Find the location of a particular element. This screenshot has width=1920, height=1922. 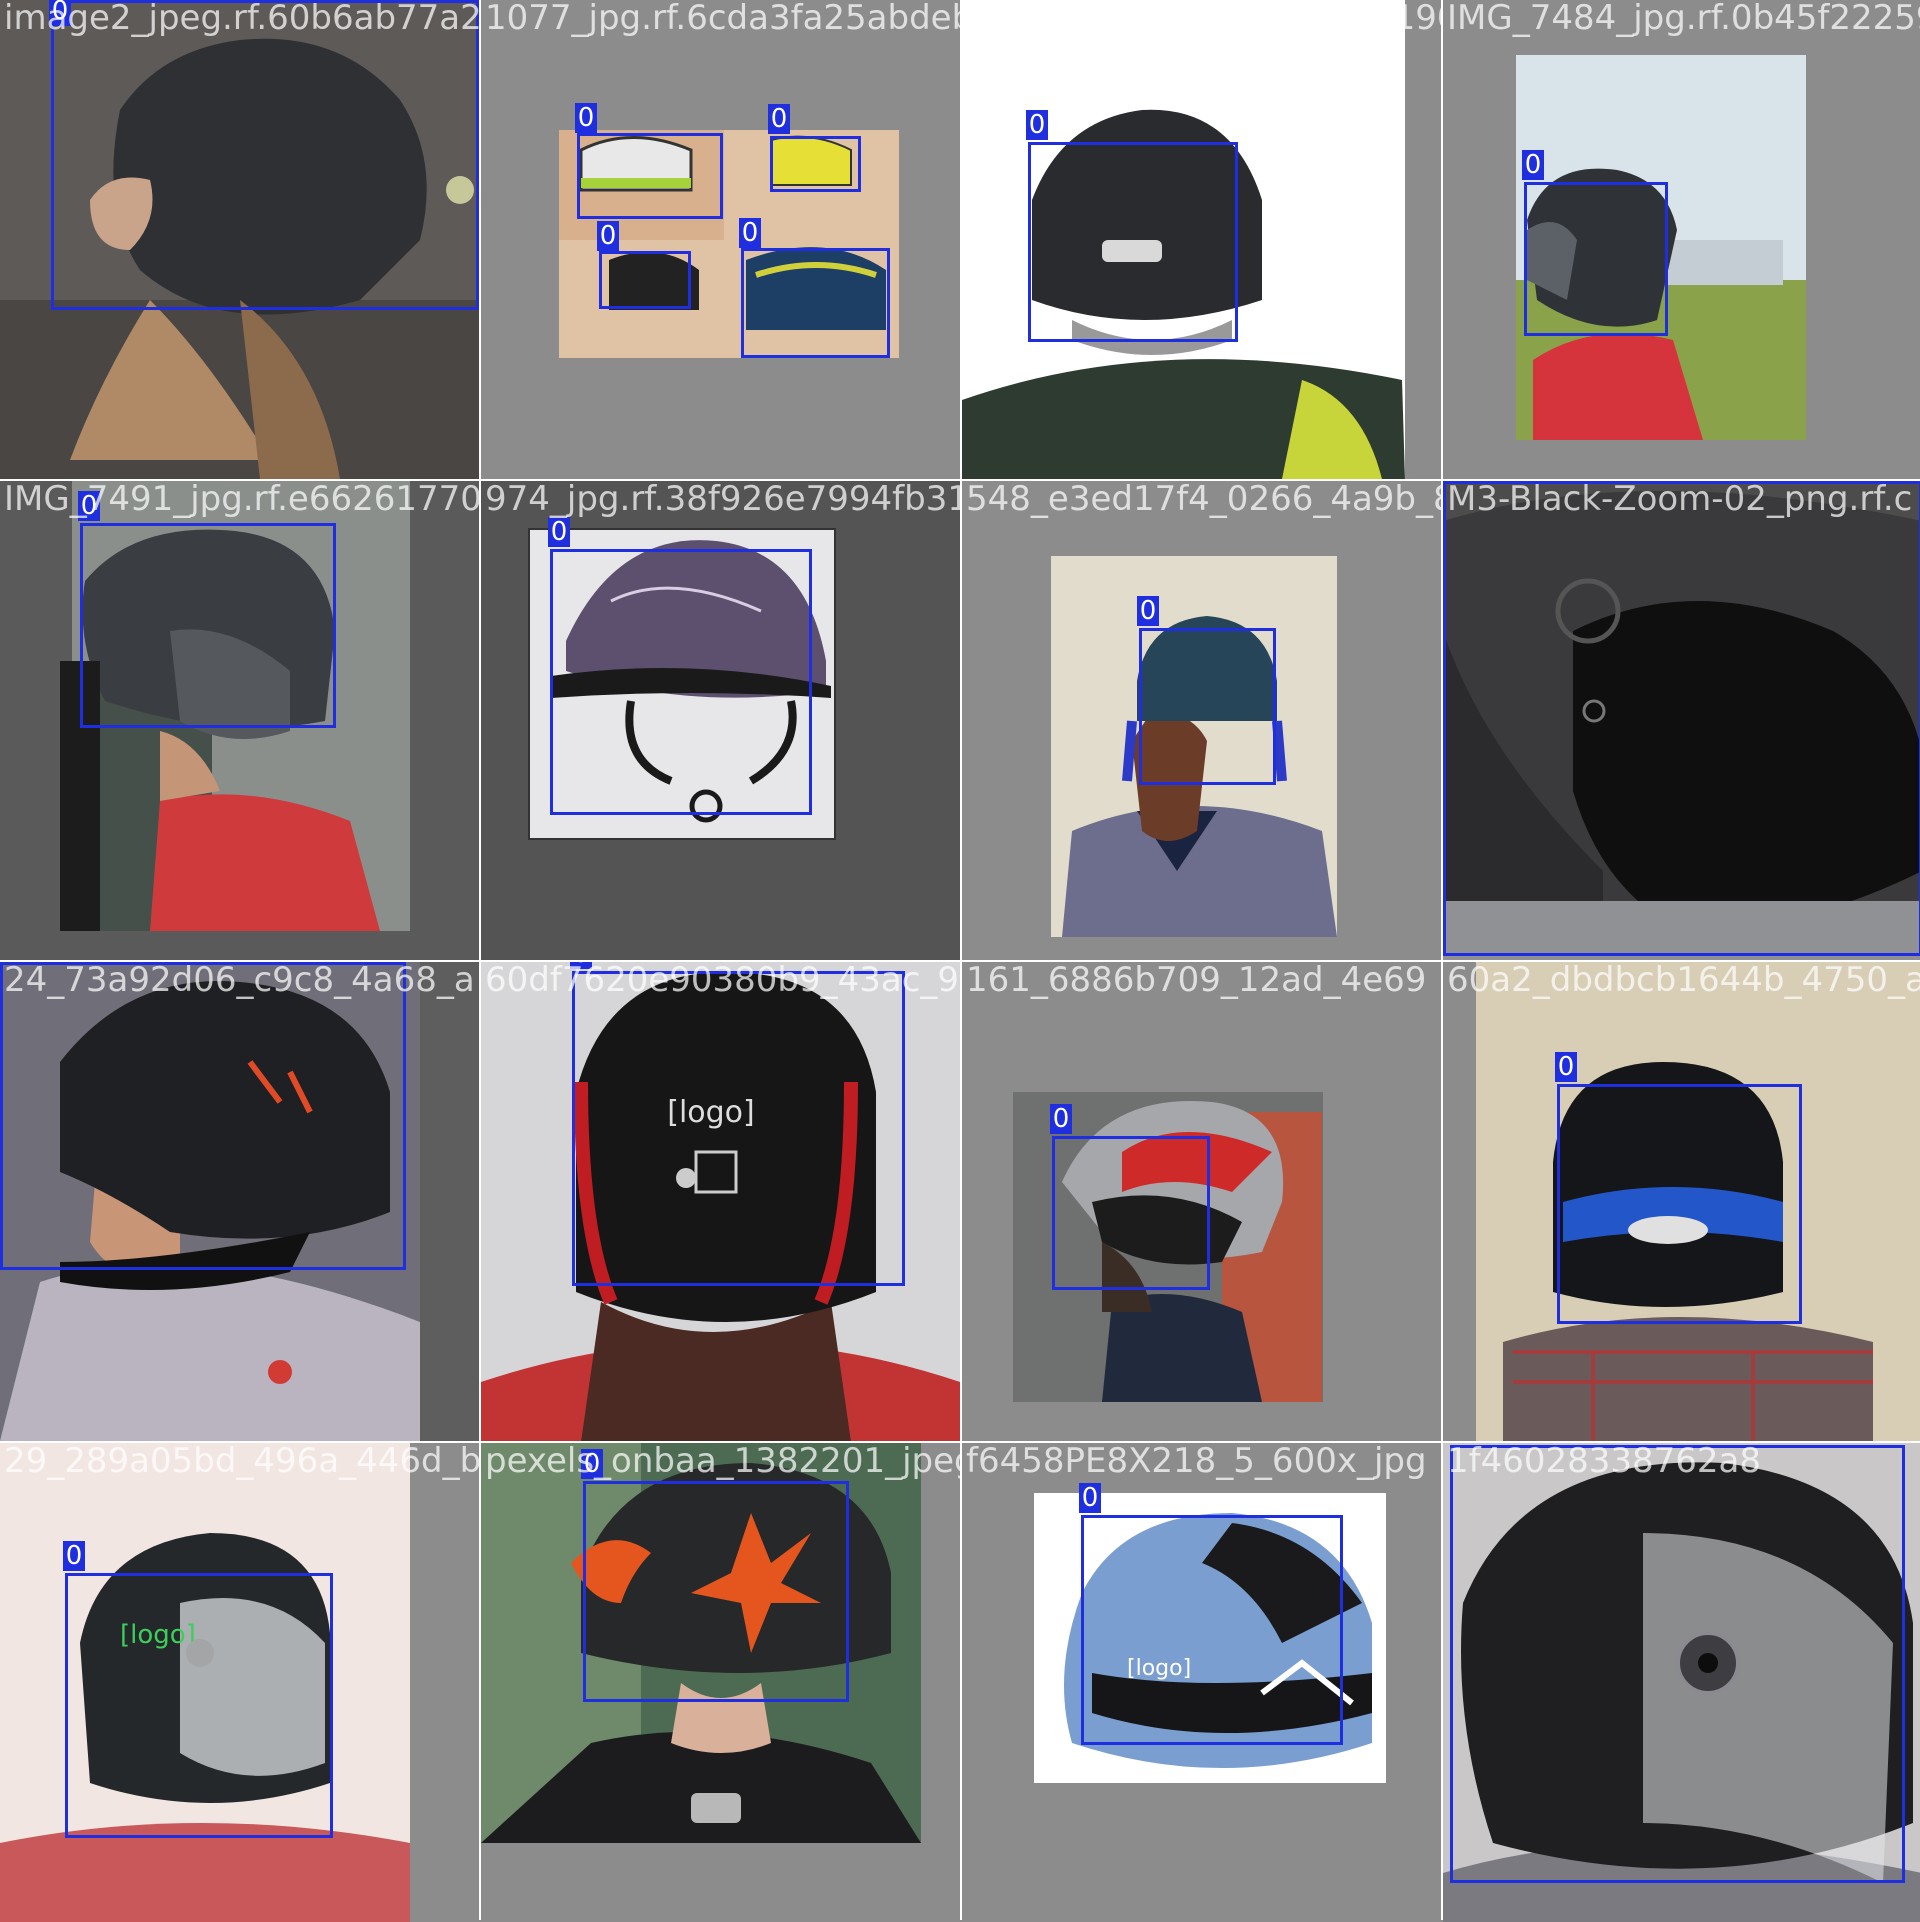

tile-11: 0 161_6886b709_12ad_4e69 is located at coordinates (1201, 1201).